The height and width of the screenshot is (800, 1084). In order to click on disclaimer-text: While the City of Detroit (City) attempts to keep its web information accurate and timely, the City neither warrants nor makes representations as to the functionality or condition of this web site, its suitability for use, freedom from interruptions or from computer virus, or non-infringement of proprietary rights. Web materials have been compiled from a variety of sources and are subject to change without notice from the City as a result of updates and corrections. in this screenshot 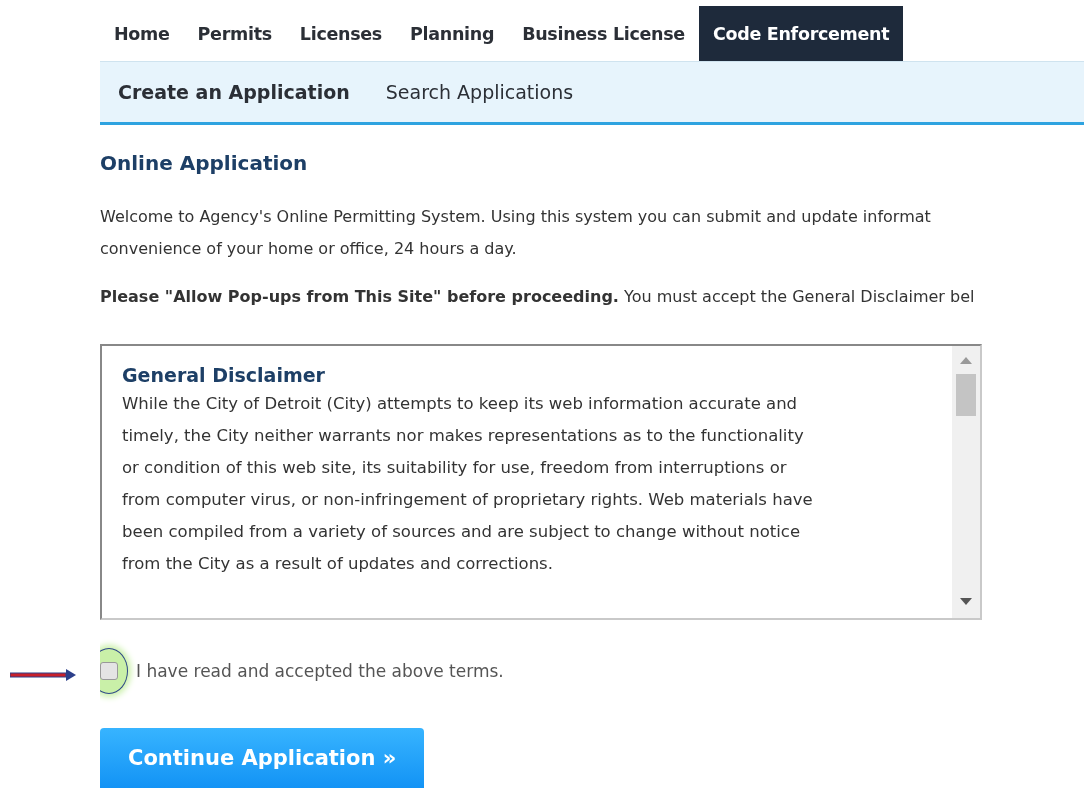, I will do `click(468, 484)`.